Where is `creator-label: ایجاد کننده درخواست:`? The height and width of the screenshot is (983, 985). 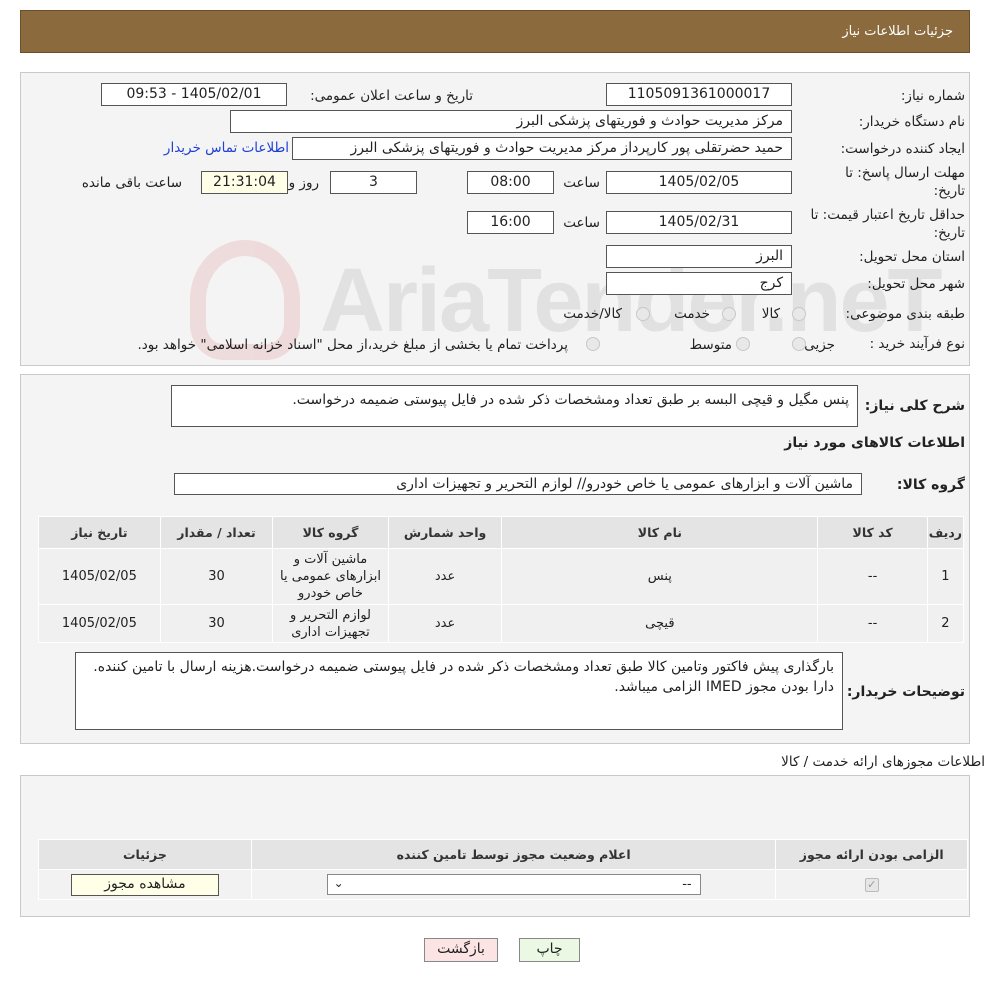
creator-label: ایجاد کننده درخواست: is located at coordinates (902, 149).